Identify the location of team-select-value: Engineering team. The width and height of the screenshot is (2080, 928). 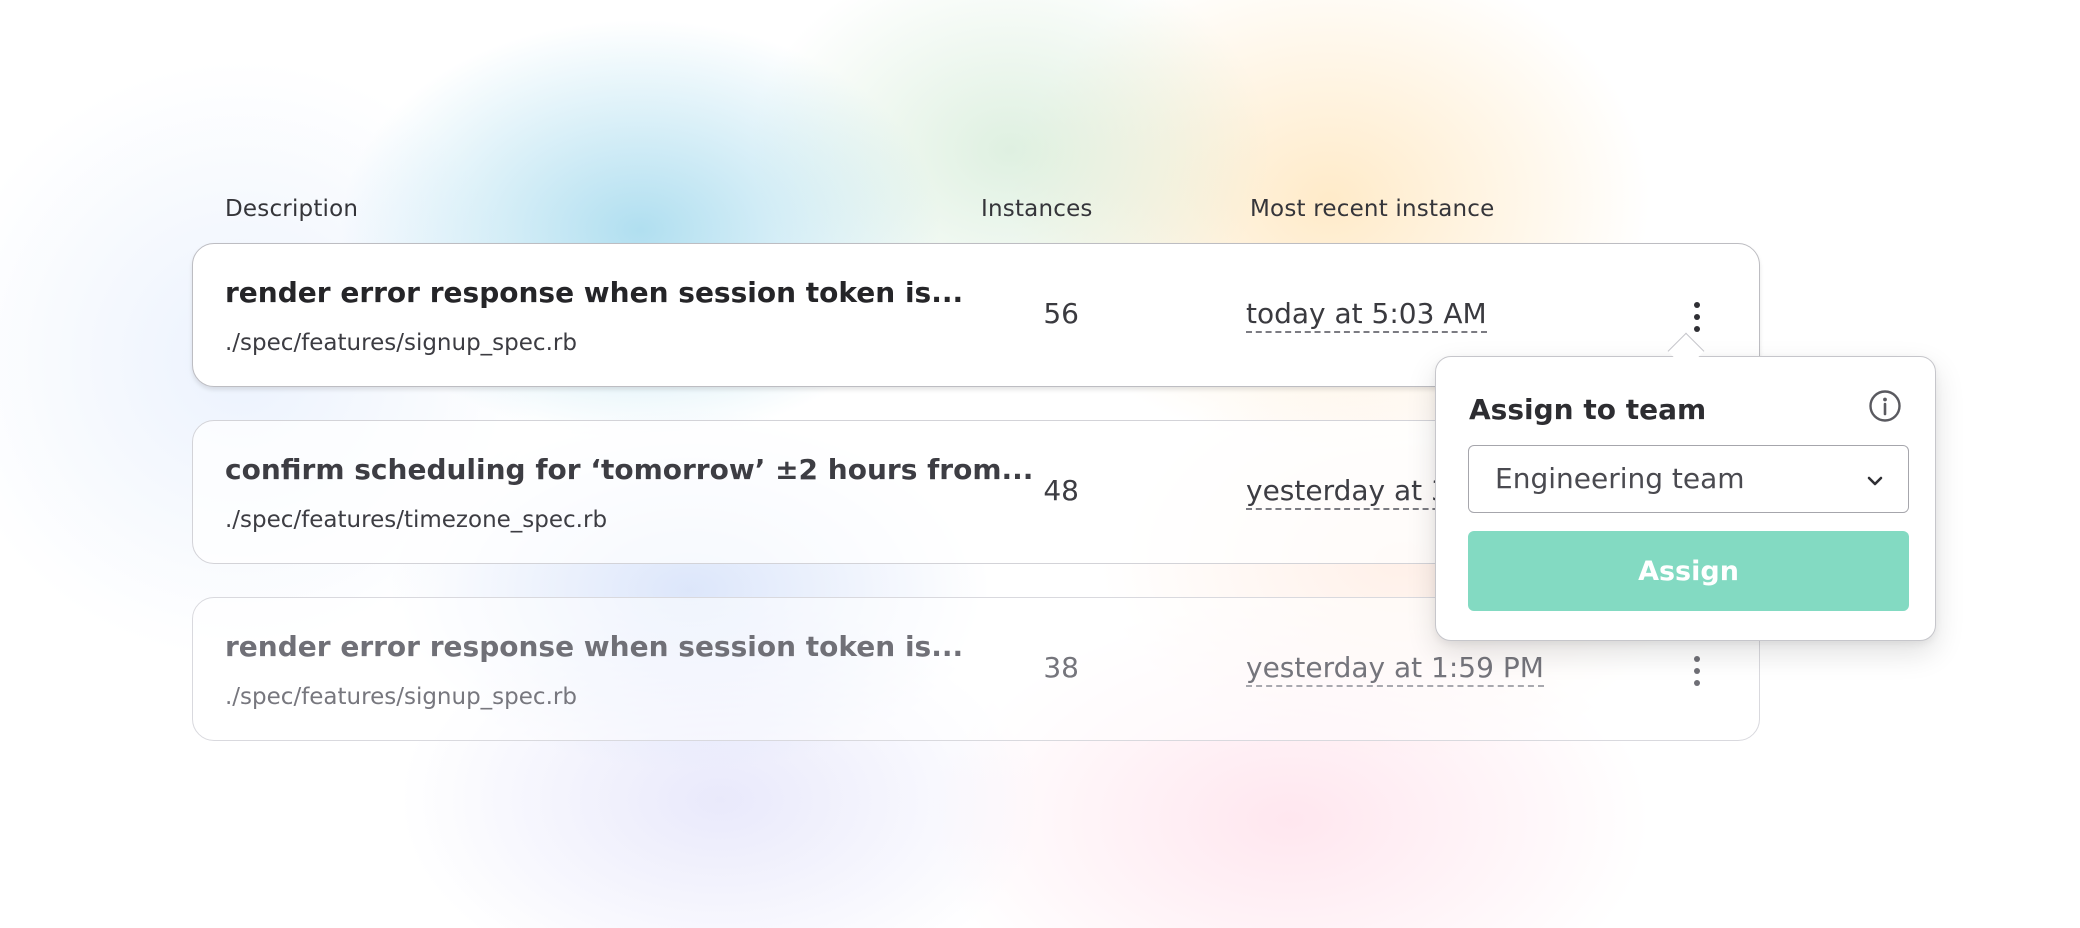
(1620, 478).